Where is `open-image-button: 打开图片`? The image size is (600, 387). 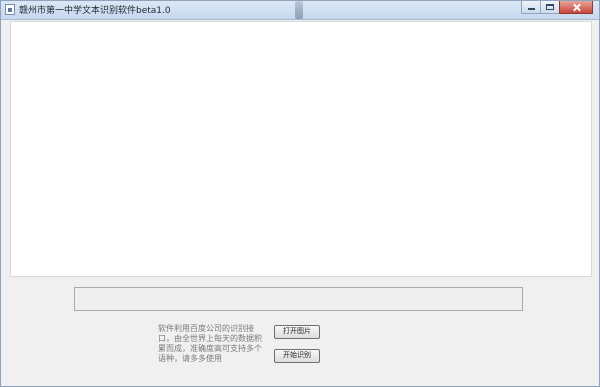
open-image-button: 打开图片 is located at coordinates (297, 332).